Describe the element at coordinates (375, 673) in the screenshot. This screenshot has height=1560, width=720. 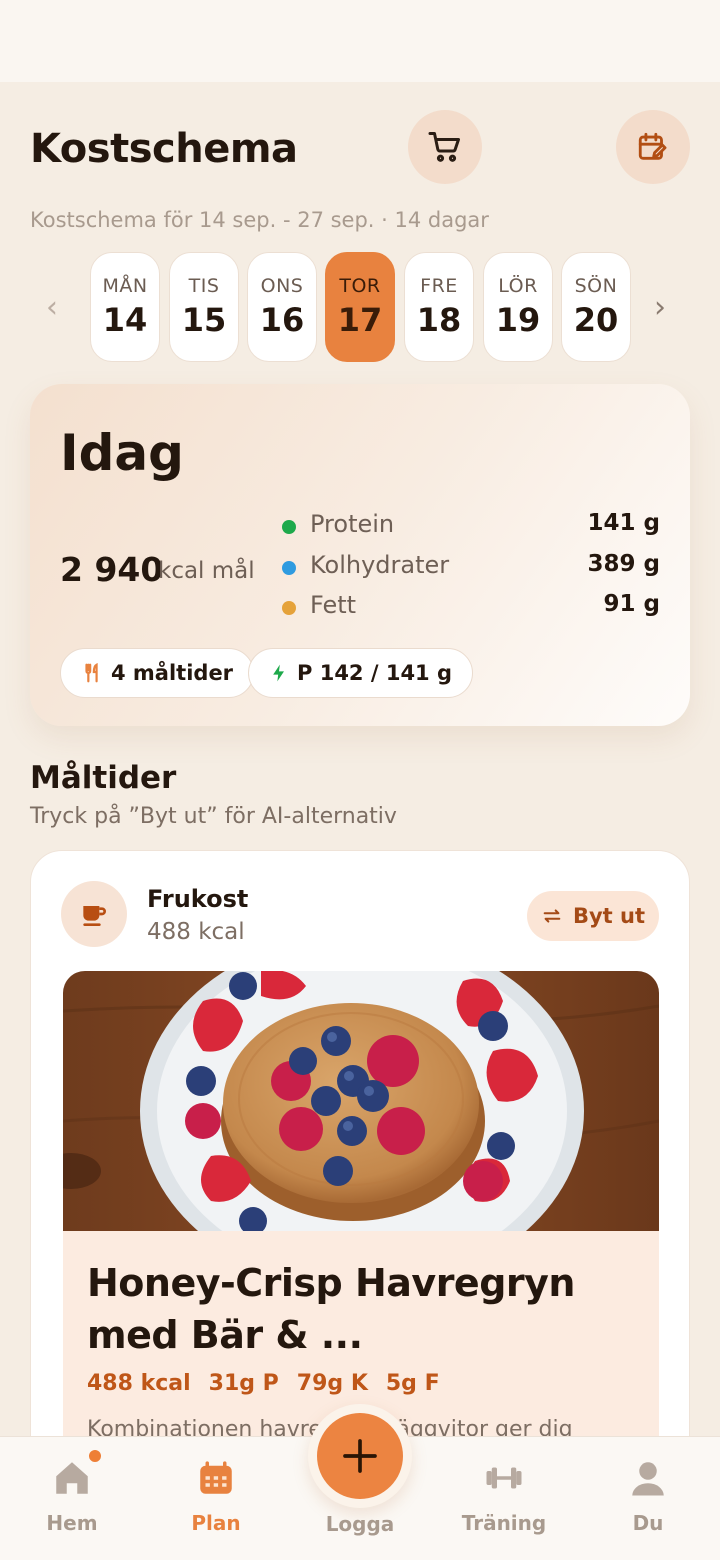
I see `protein-progress-label: P 142 / 141 g` at that location.